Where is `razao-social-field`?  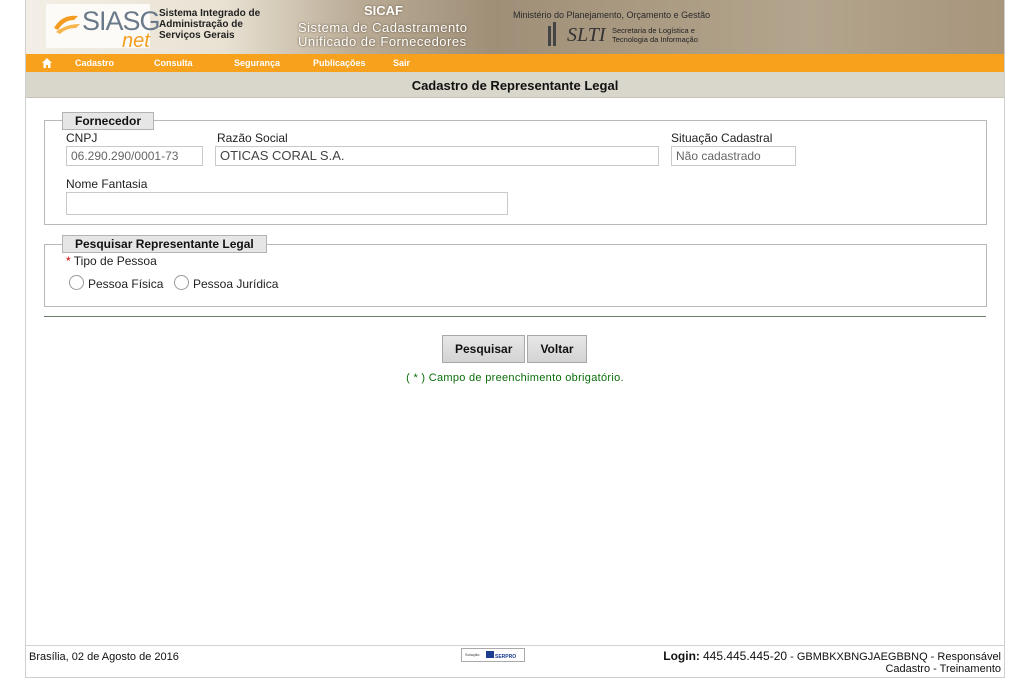
razao-social-field is located at coordinates (437, 156).